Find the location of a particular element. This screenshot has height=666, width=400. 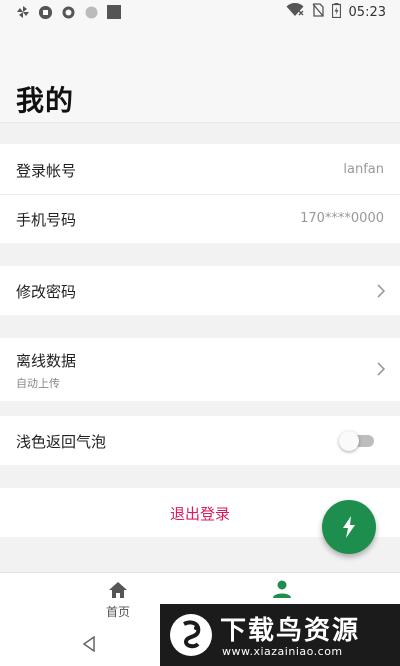

light-bubble-label: 浅色返回气泡 is located at coordinates (61, 442).